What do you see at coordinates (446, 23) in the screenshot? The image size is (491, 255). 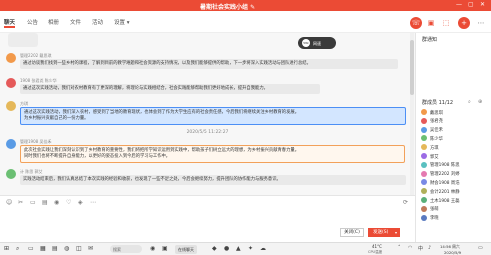 I see `screen-share-icon: ⬚` at bounding box center [446, 23].